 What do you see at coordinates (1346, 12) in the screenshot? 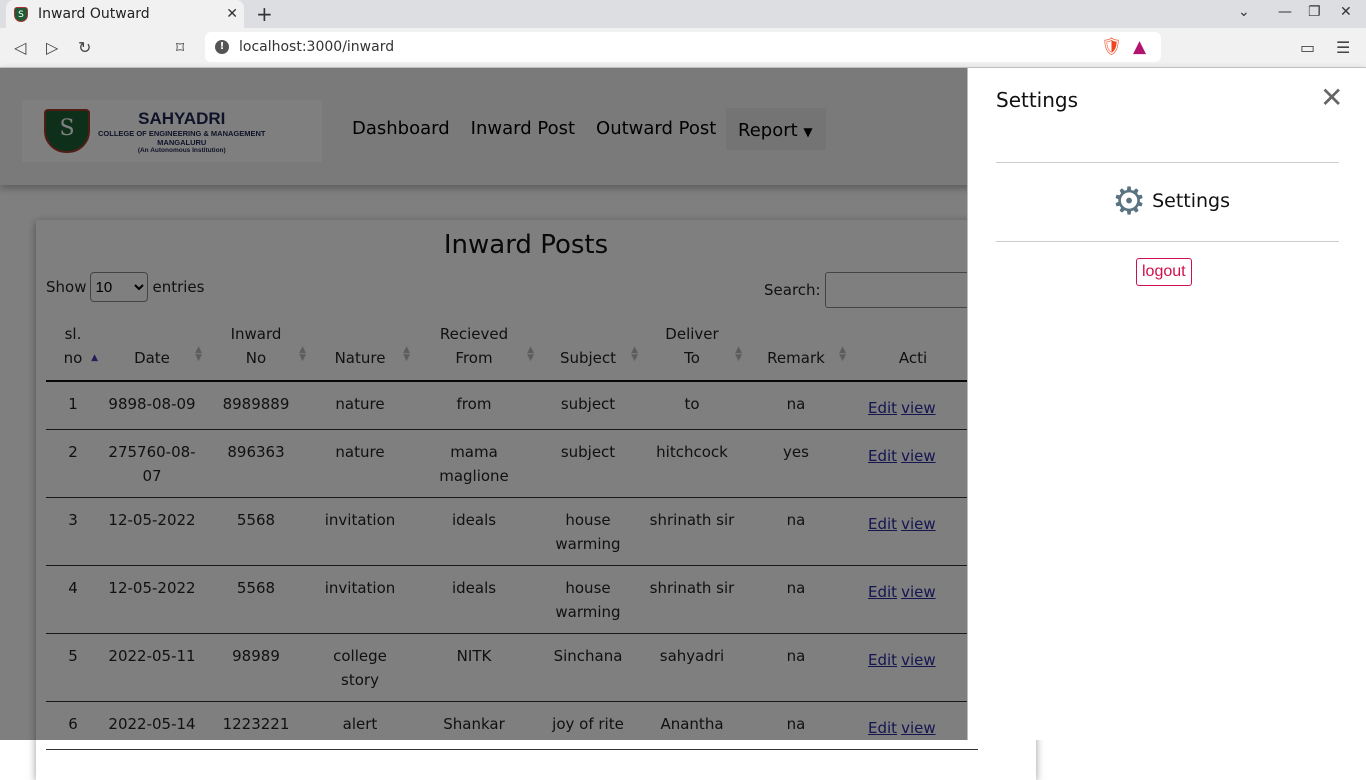
I see `close-window-icon: ✕` at bounding box center [1346, 12].